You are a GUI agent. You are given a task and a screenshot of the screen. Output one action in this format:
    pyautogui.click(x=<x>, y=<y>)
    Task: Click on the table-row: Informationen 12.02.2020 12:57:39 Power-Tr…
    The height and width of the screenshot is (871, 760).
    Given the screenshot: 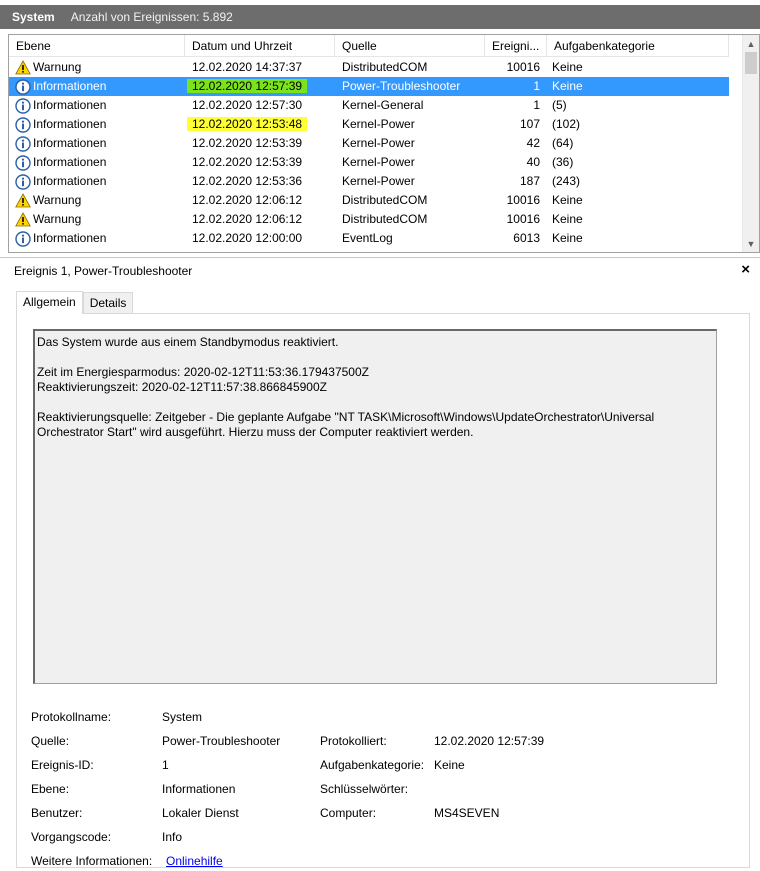 What is the action you would take?
    pyautogui.click(x=369, y=86)
    